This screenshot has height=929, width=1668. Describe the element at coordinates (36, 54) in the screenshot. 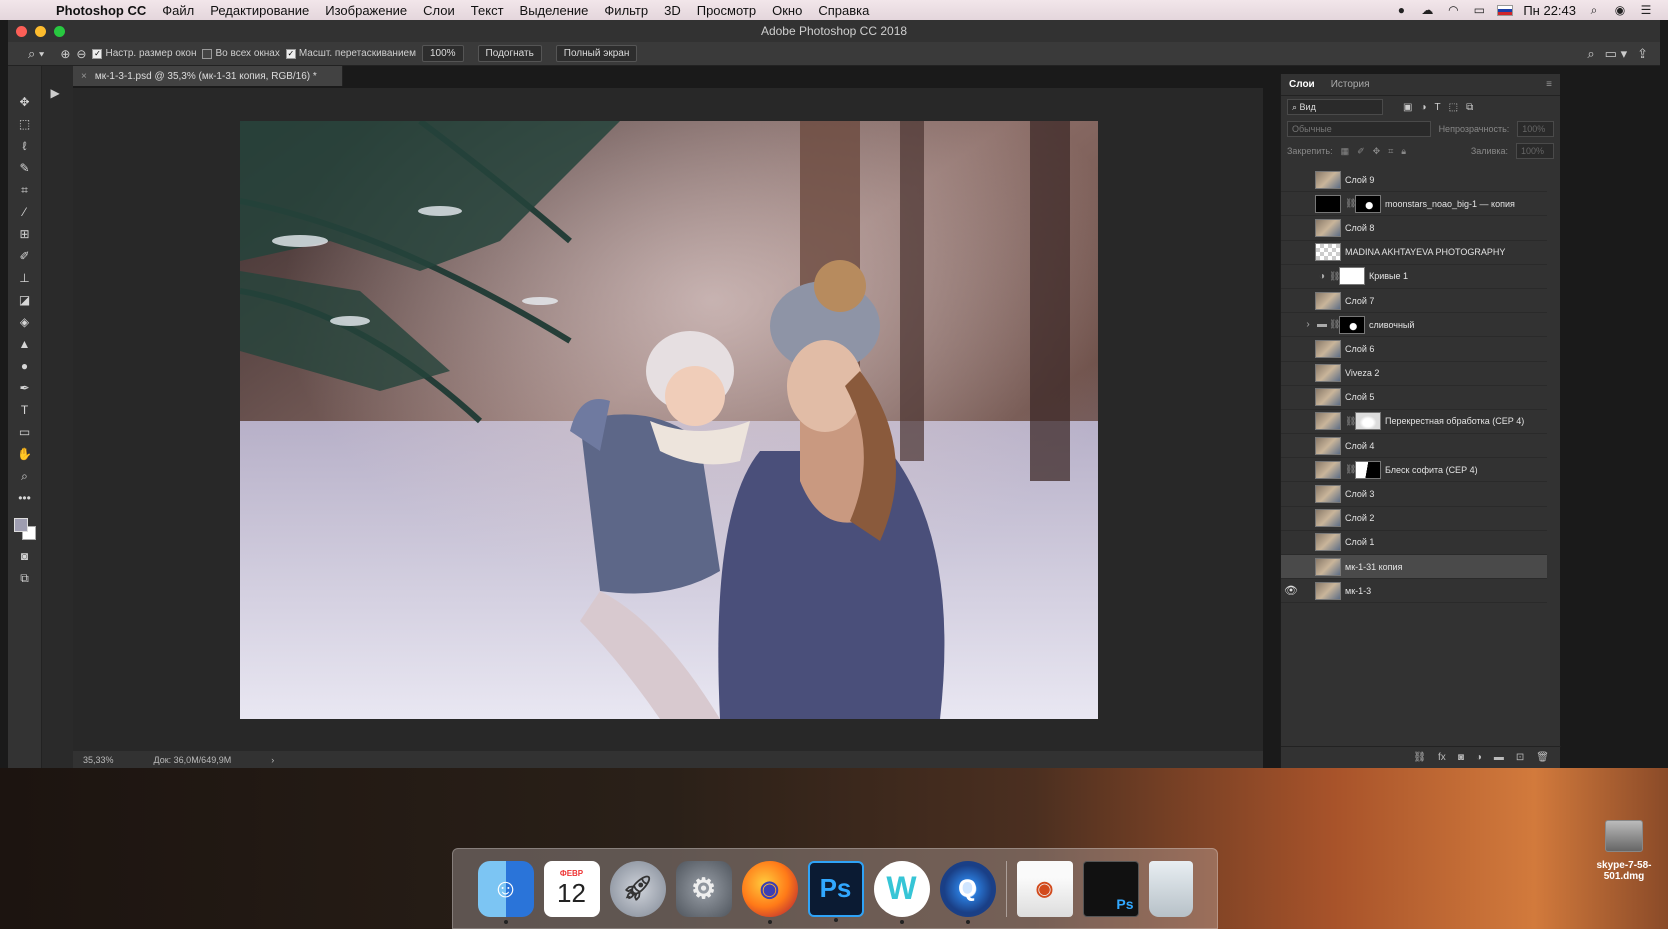

I see `zoom-tool-preset-icon: ⌕ ▾` at that location.